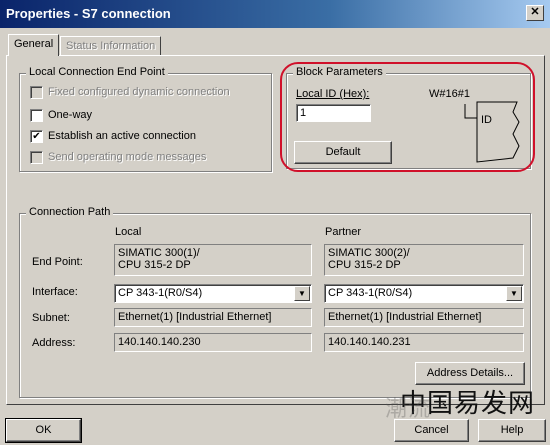 Image resolution: width=550 pixels, height=445 pixels. I want to click on local-address-field: 140.140.140.230, so click(213, 342).